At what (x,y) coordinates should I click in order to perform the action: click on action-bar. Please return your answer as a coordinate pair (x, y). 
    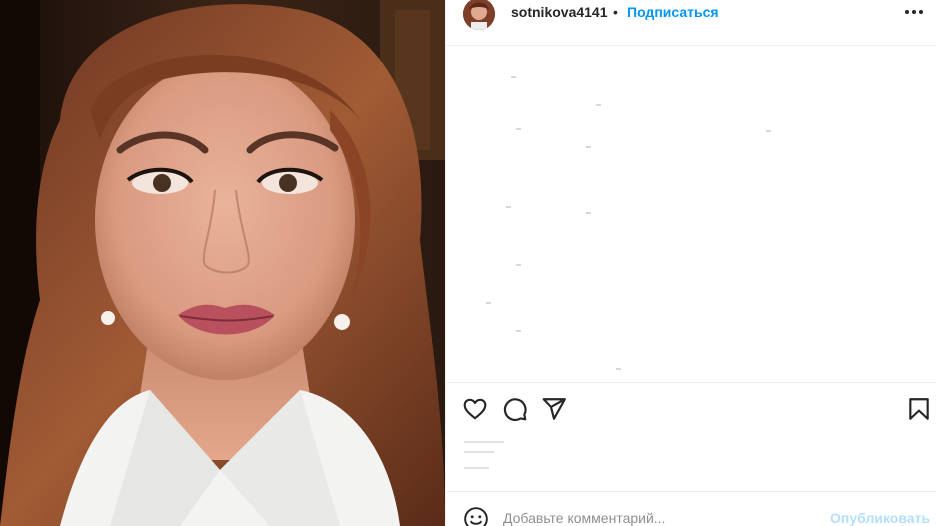
    Looking at the image, I should click on (691, 410).